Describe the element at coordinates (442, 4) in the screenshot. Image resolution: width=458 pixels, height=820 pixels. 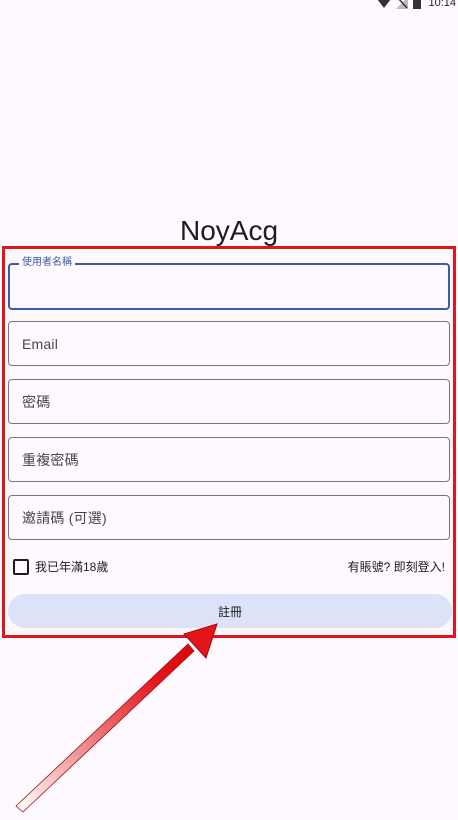
I see `clock: 10:14` at that location.